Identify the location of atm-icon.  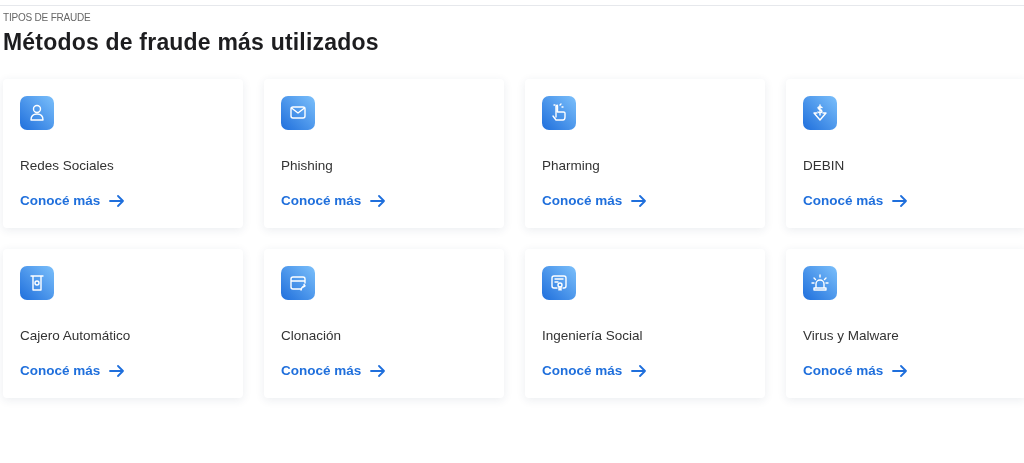
(37, 283).